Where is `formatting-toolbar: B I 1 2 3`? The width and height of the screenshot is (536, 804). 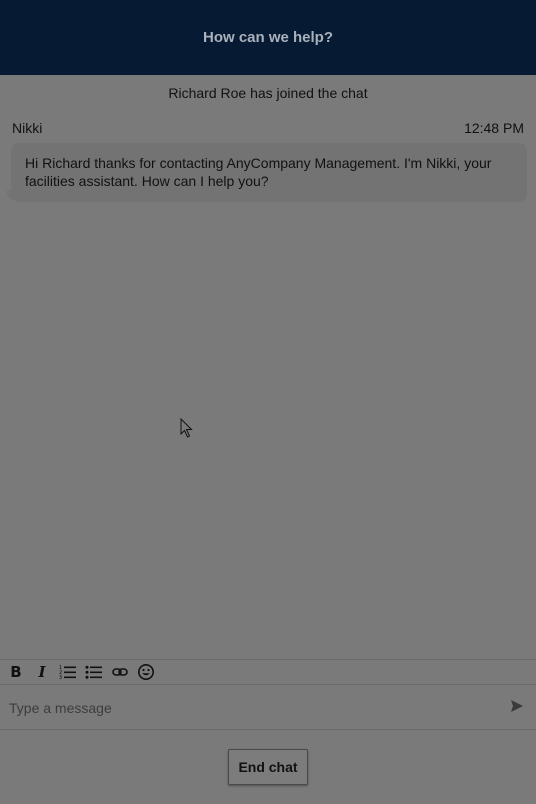 formatting-toolbar: B I 1 2 3 is located at coordinates (268, 672).